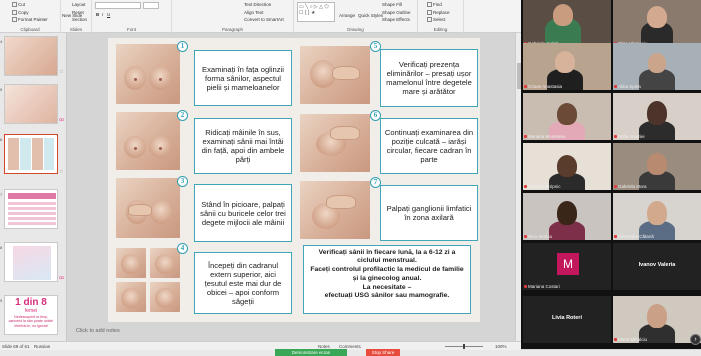 Image resolution: width=701 pixels, height=356 pixels. Describe the element at coordinates (14, 13) in the screenshot. I see `copy-icon` at that location.